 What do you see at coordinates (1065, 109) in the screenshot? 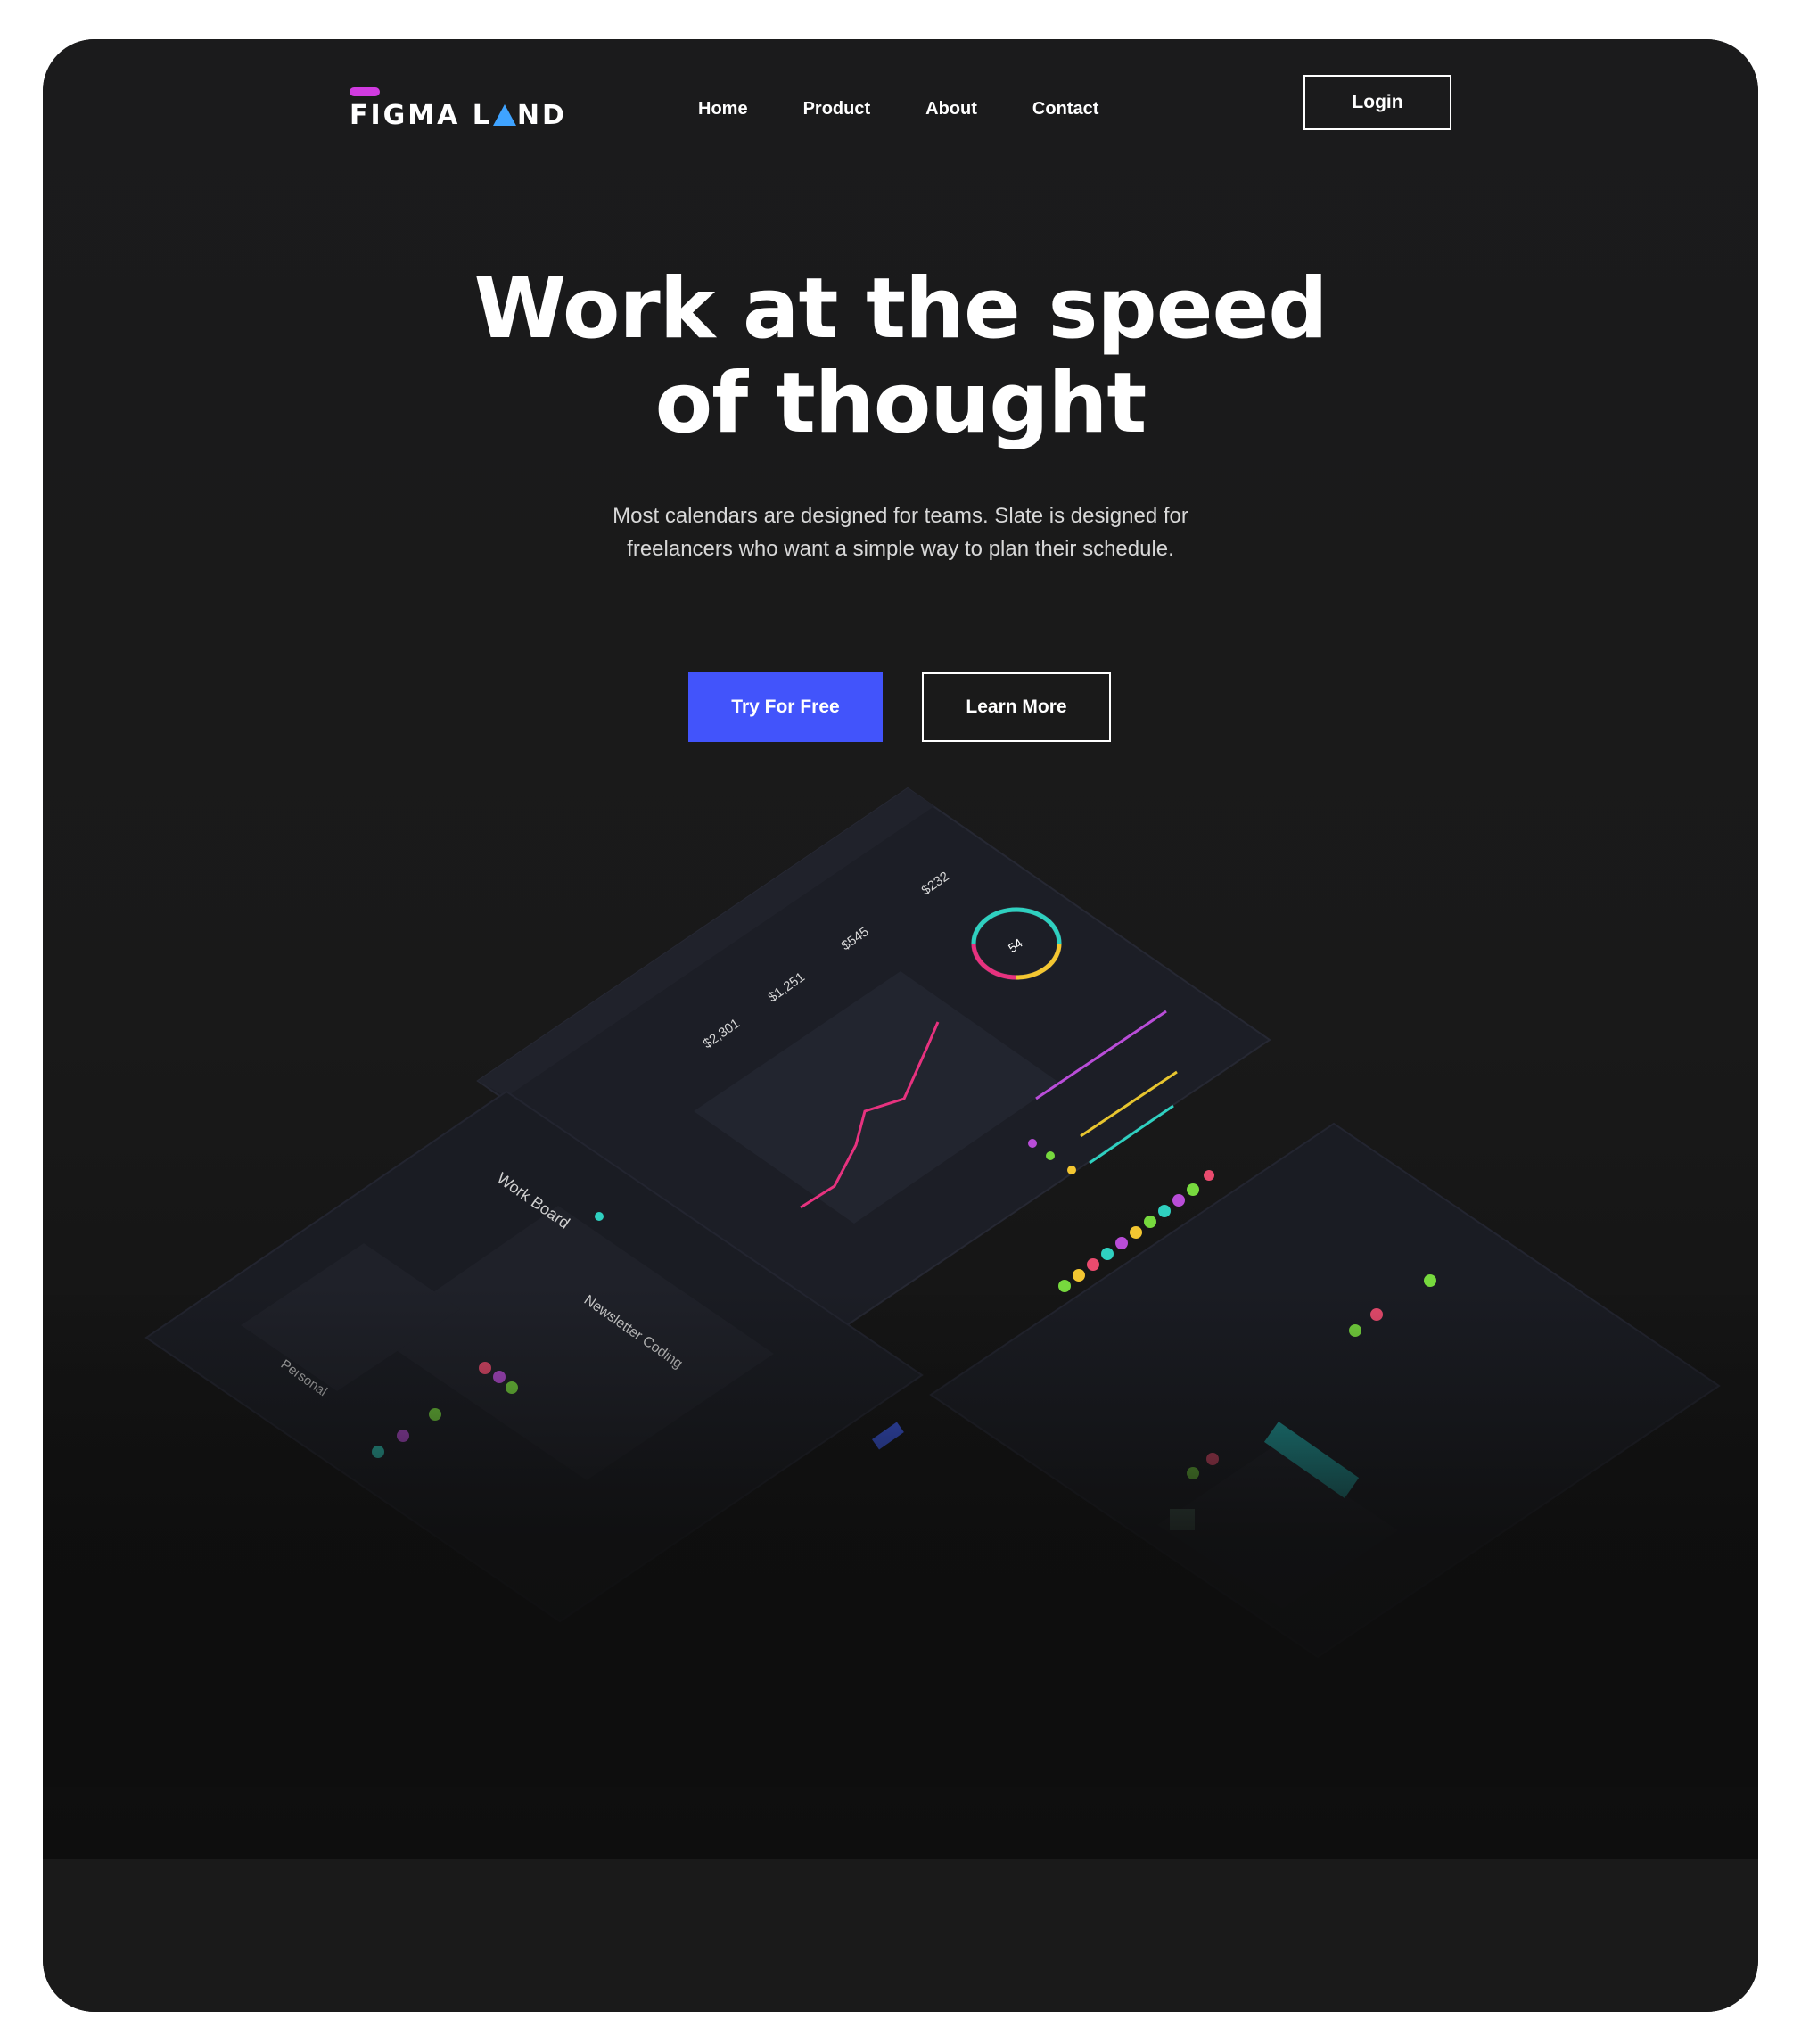
I see `nav-contact: Contact` at bounding box center [1065, 109].